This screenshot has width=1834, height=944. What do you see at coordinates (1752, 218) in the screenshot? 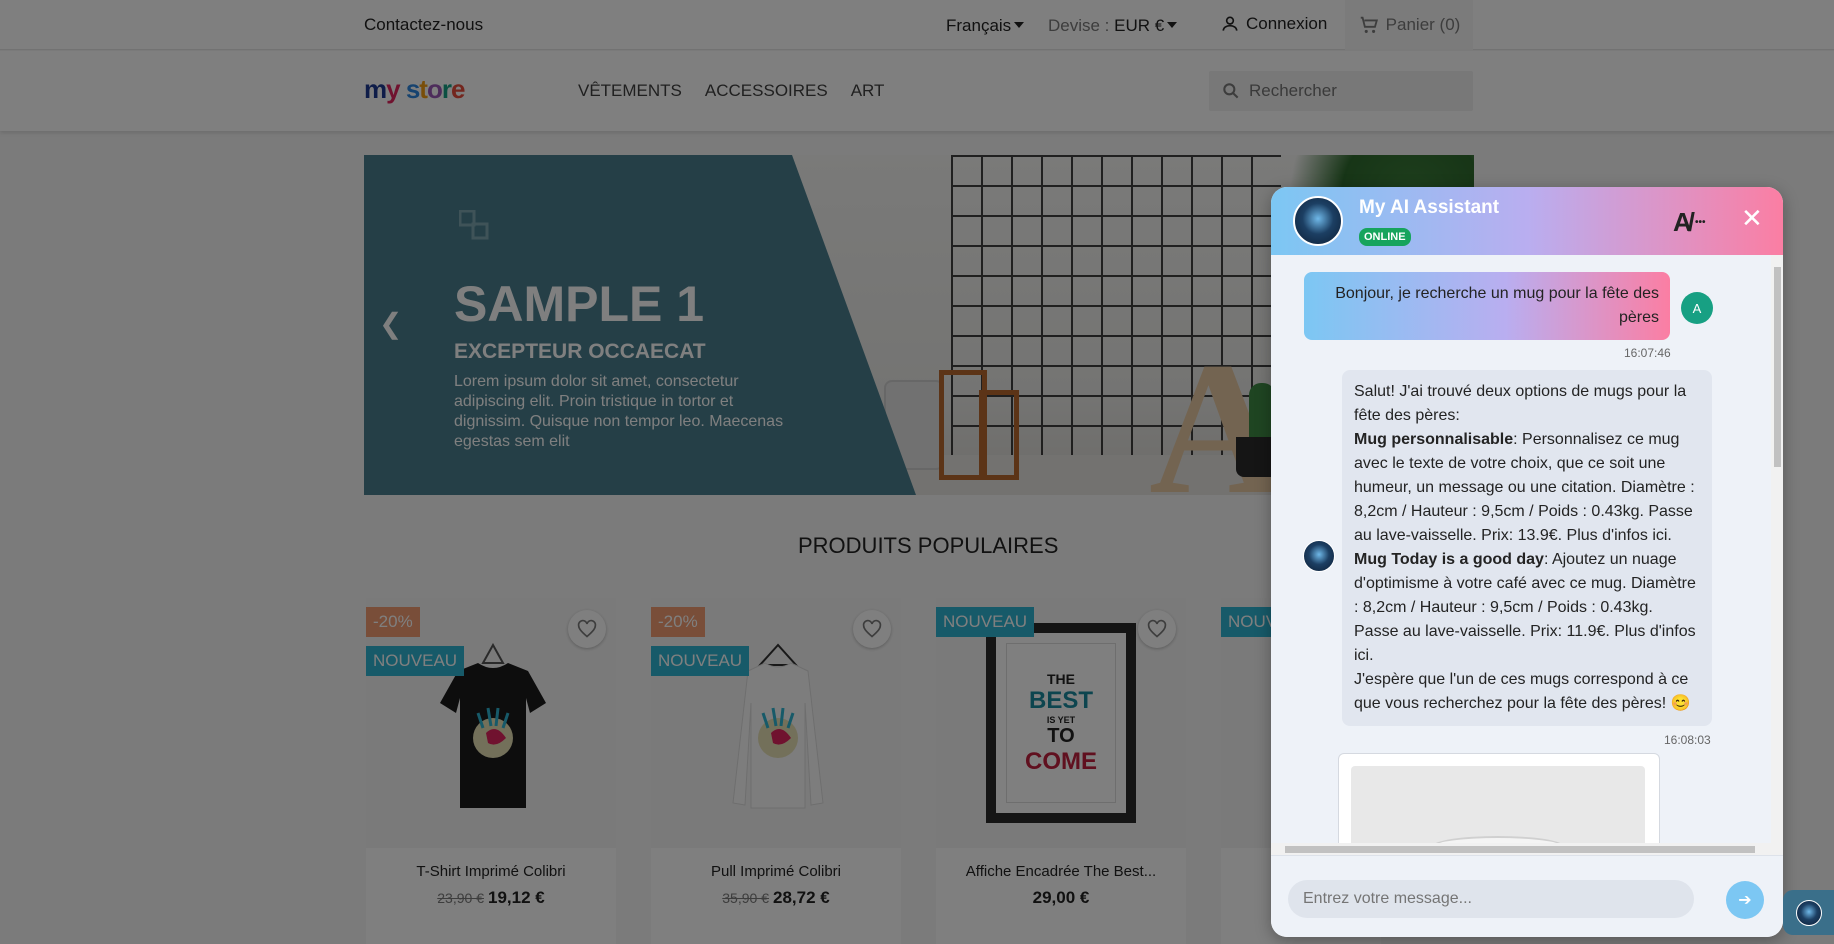
I see `close-icon: ✕` at bounding box center [1752, 218].